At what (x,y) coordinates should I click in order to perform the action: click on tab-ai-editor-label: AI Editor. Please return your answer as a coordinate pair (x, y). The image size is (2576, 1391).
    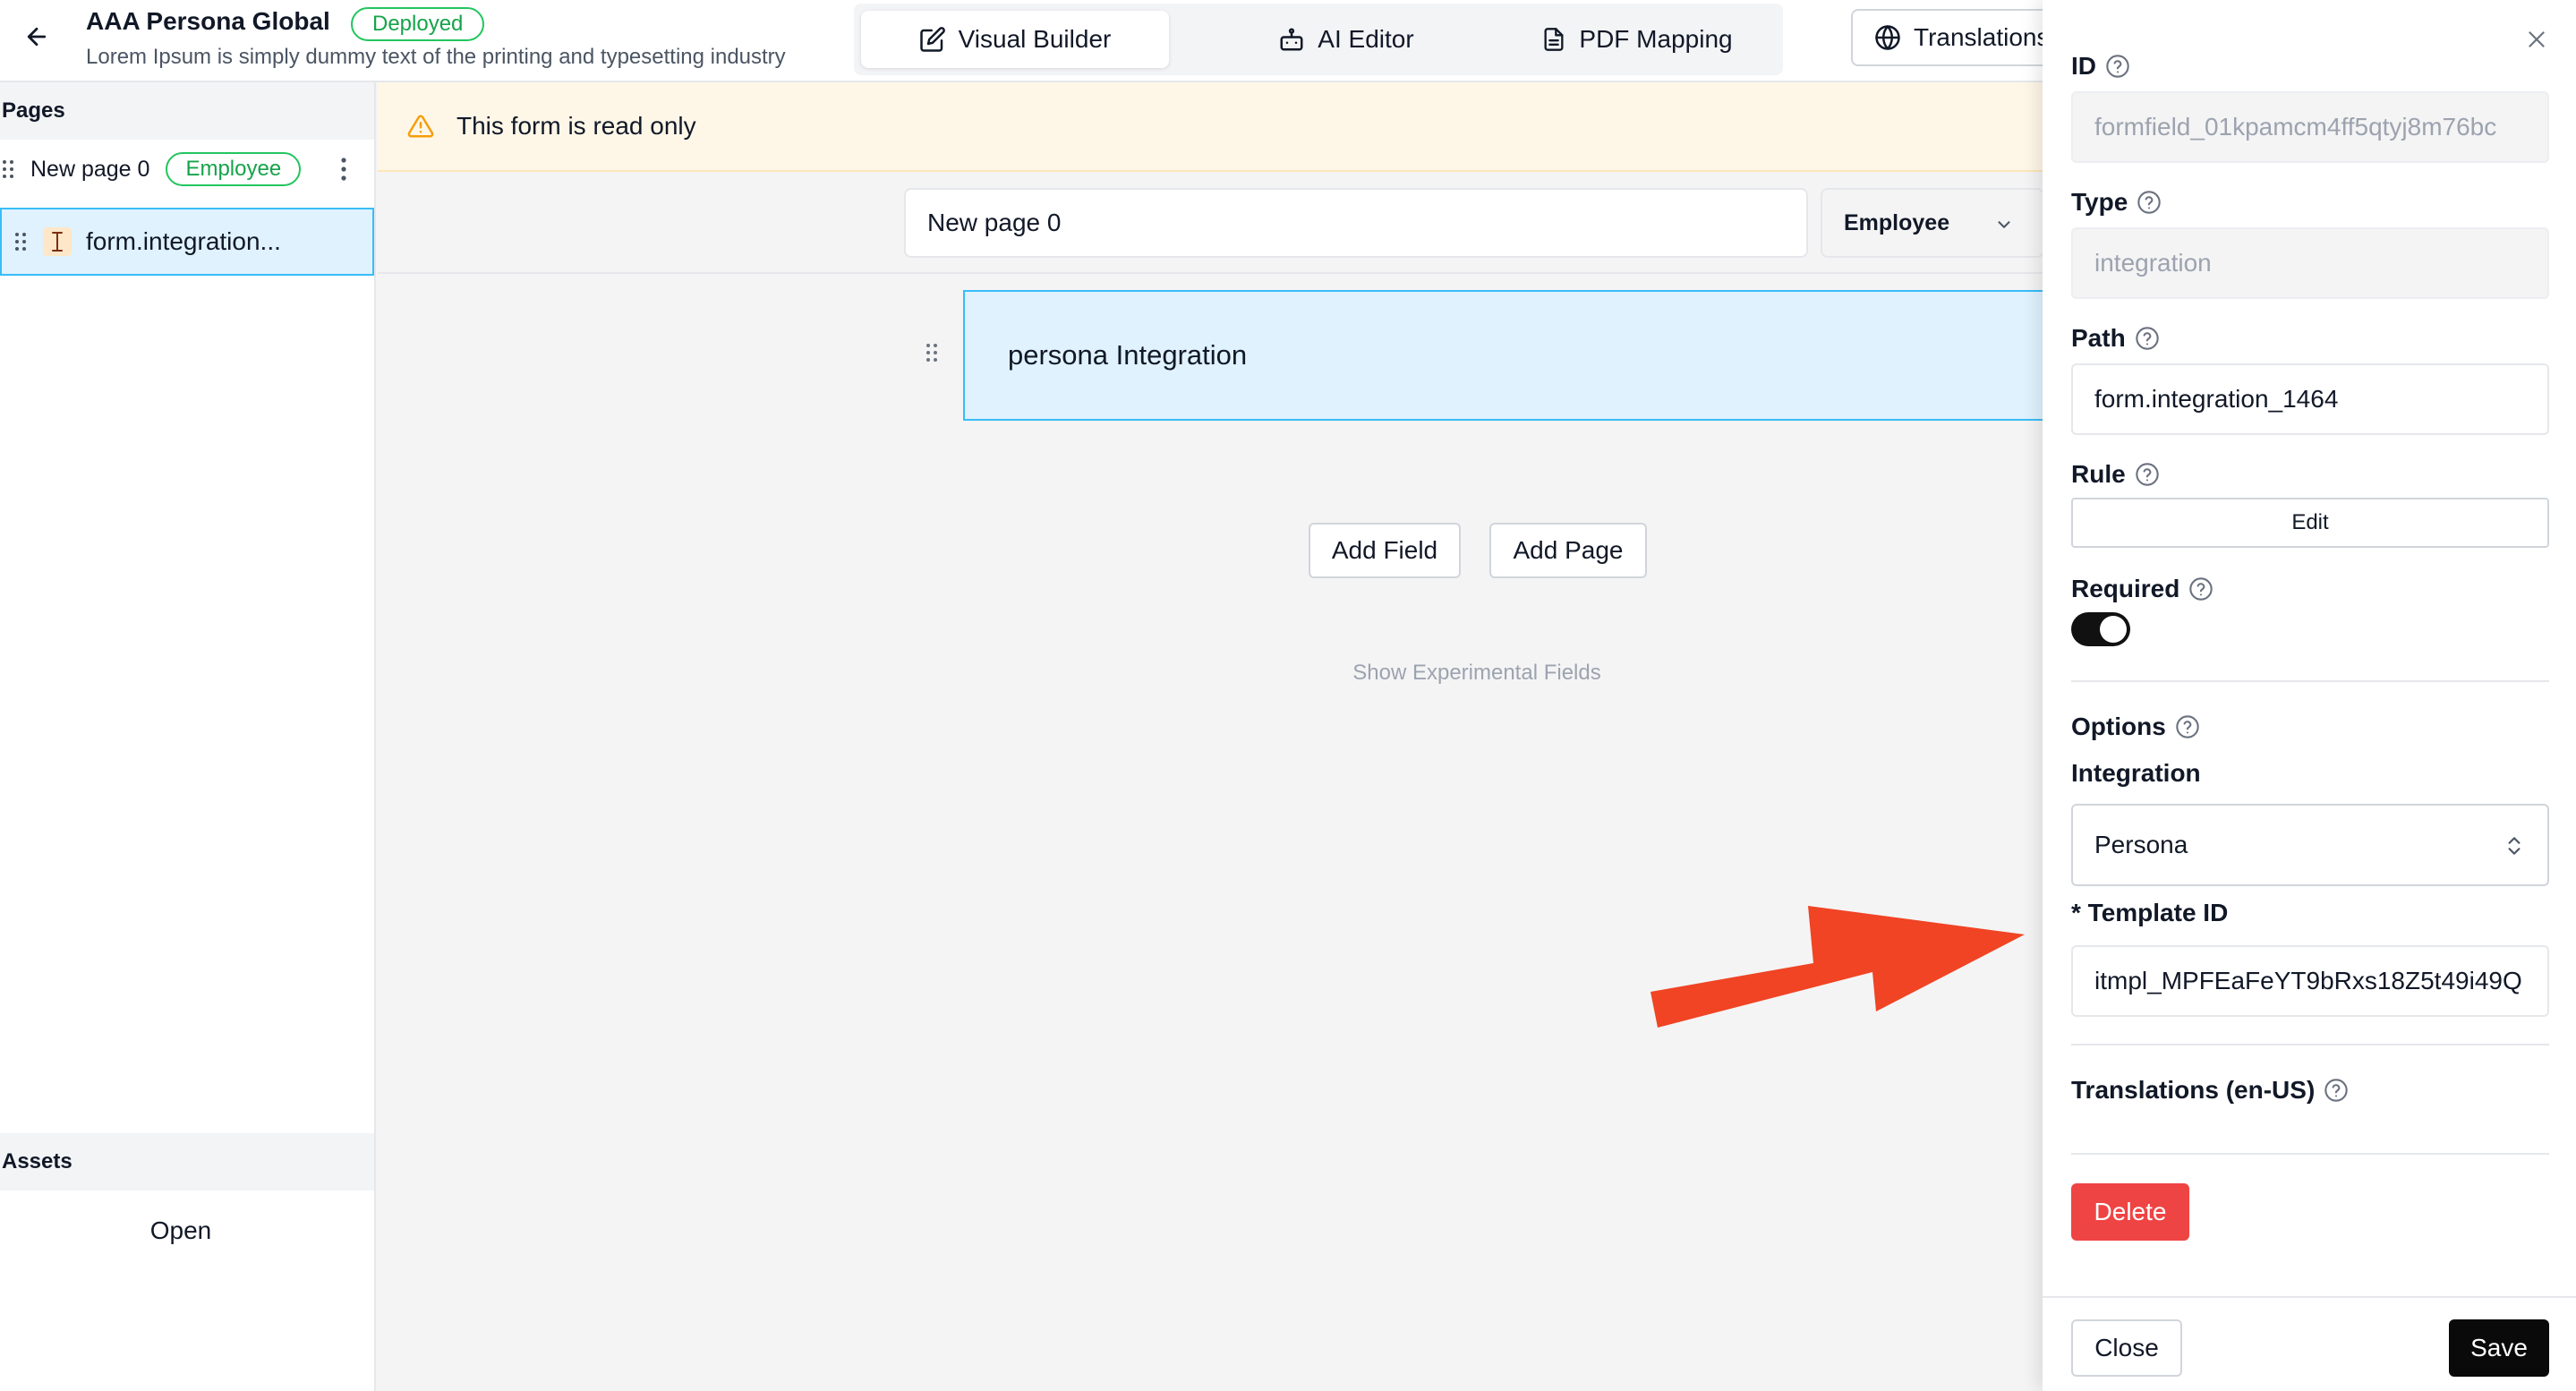
    Looking at the image, I should click on (1366, 39).